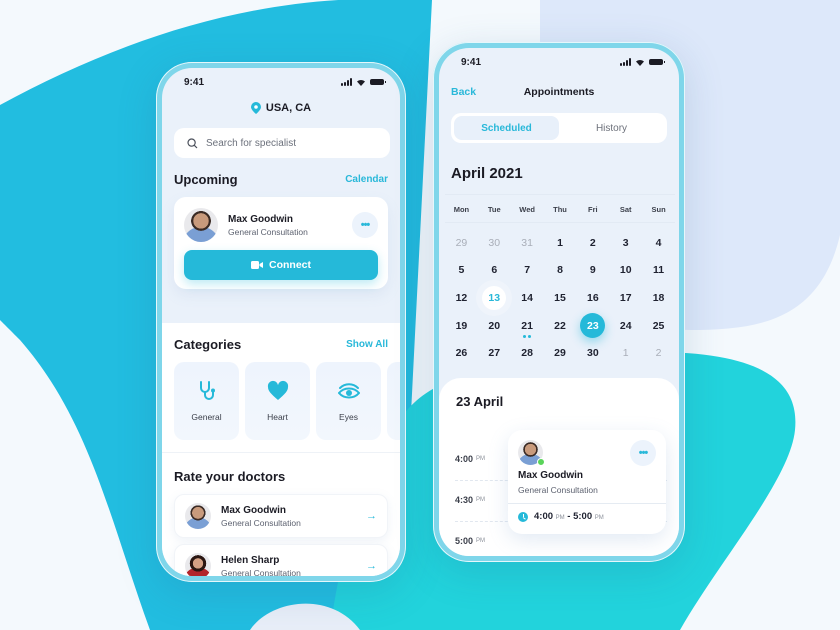 The height and width of the screenshot is (630, 840). I want to click on weekday-label: Tue, so click(494, 209).